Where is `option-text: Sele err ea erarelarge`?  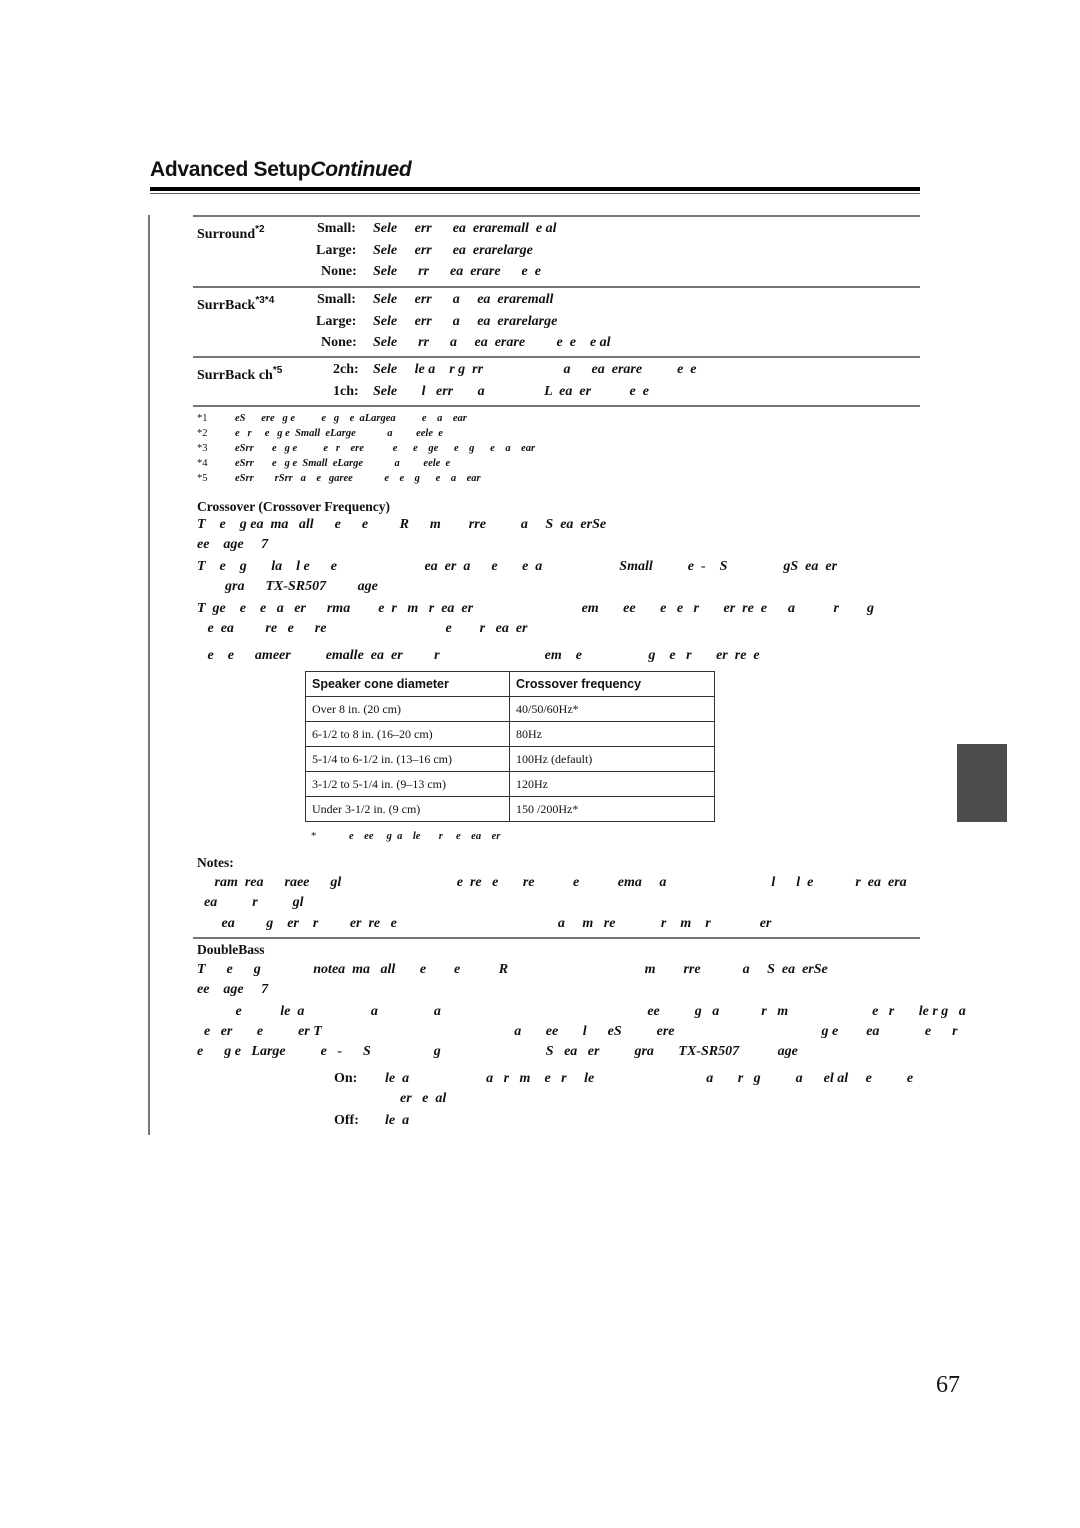 option-text: Sele err ea erarelarge is located at coordinates (453, 250).